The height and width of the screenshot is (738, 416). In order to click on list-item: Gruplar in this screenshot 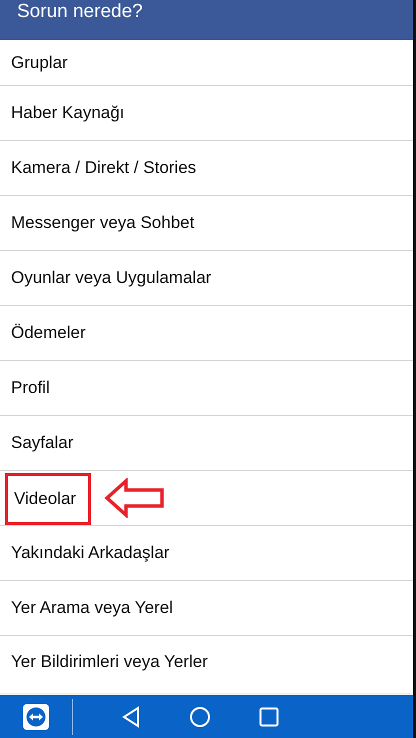, I will do `click(206, 63)`.